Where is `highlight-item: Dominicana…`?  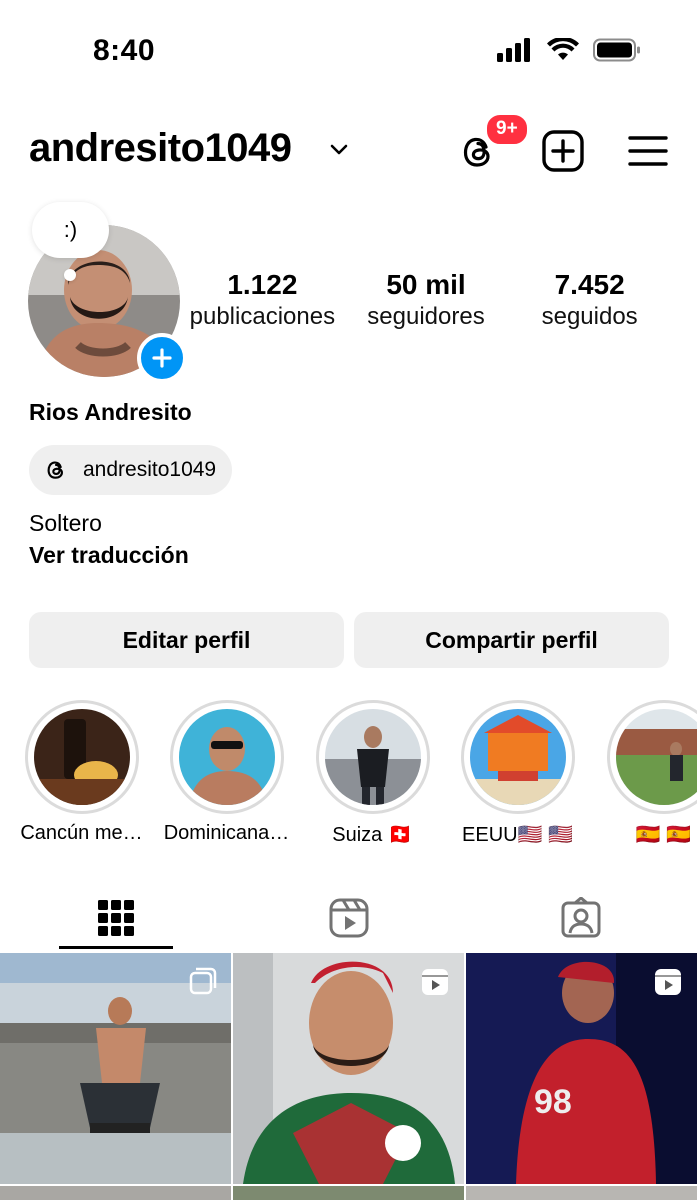 highlight-item: Dominicana… is located at coordinates (226, 772).